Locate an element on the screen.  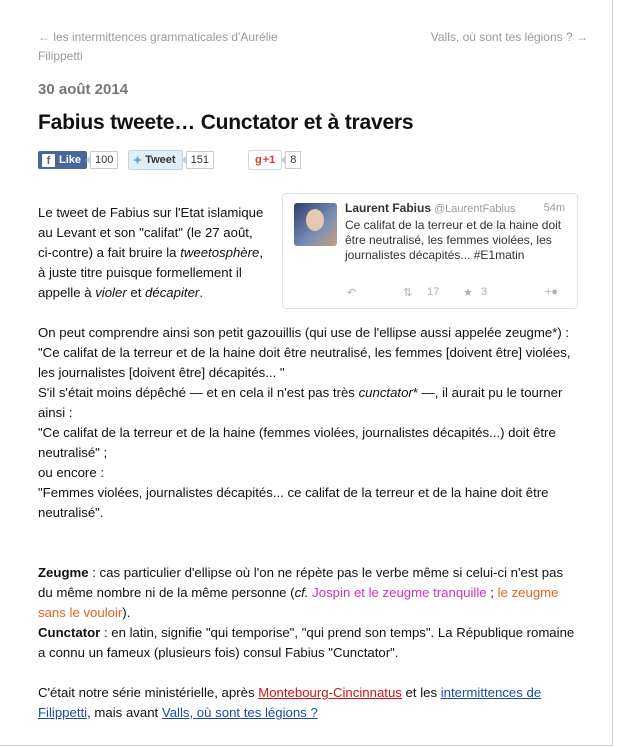
tweet-actions: ↶ ⇅ 17 ★ 3 +● is located at coordinates (456, 294).